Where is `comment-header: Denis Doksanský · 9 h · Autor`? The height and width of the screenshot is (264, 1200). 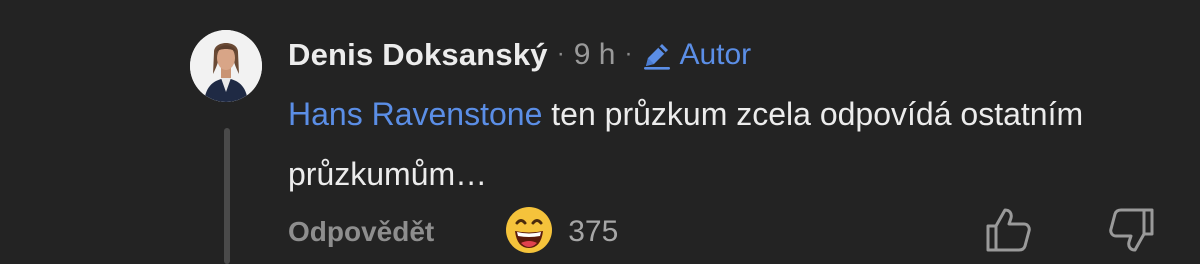
comment-header: Denis Doksanský · 9 h · Autor is located at coordinates (519, 55).